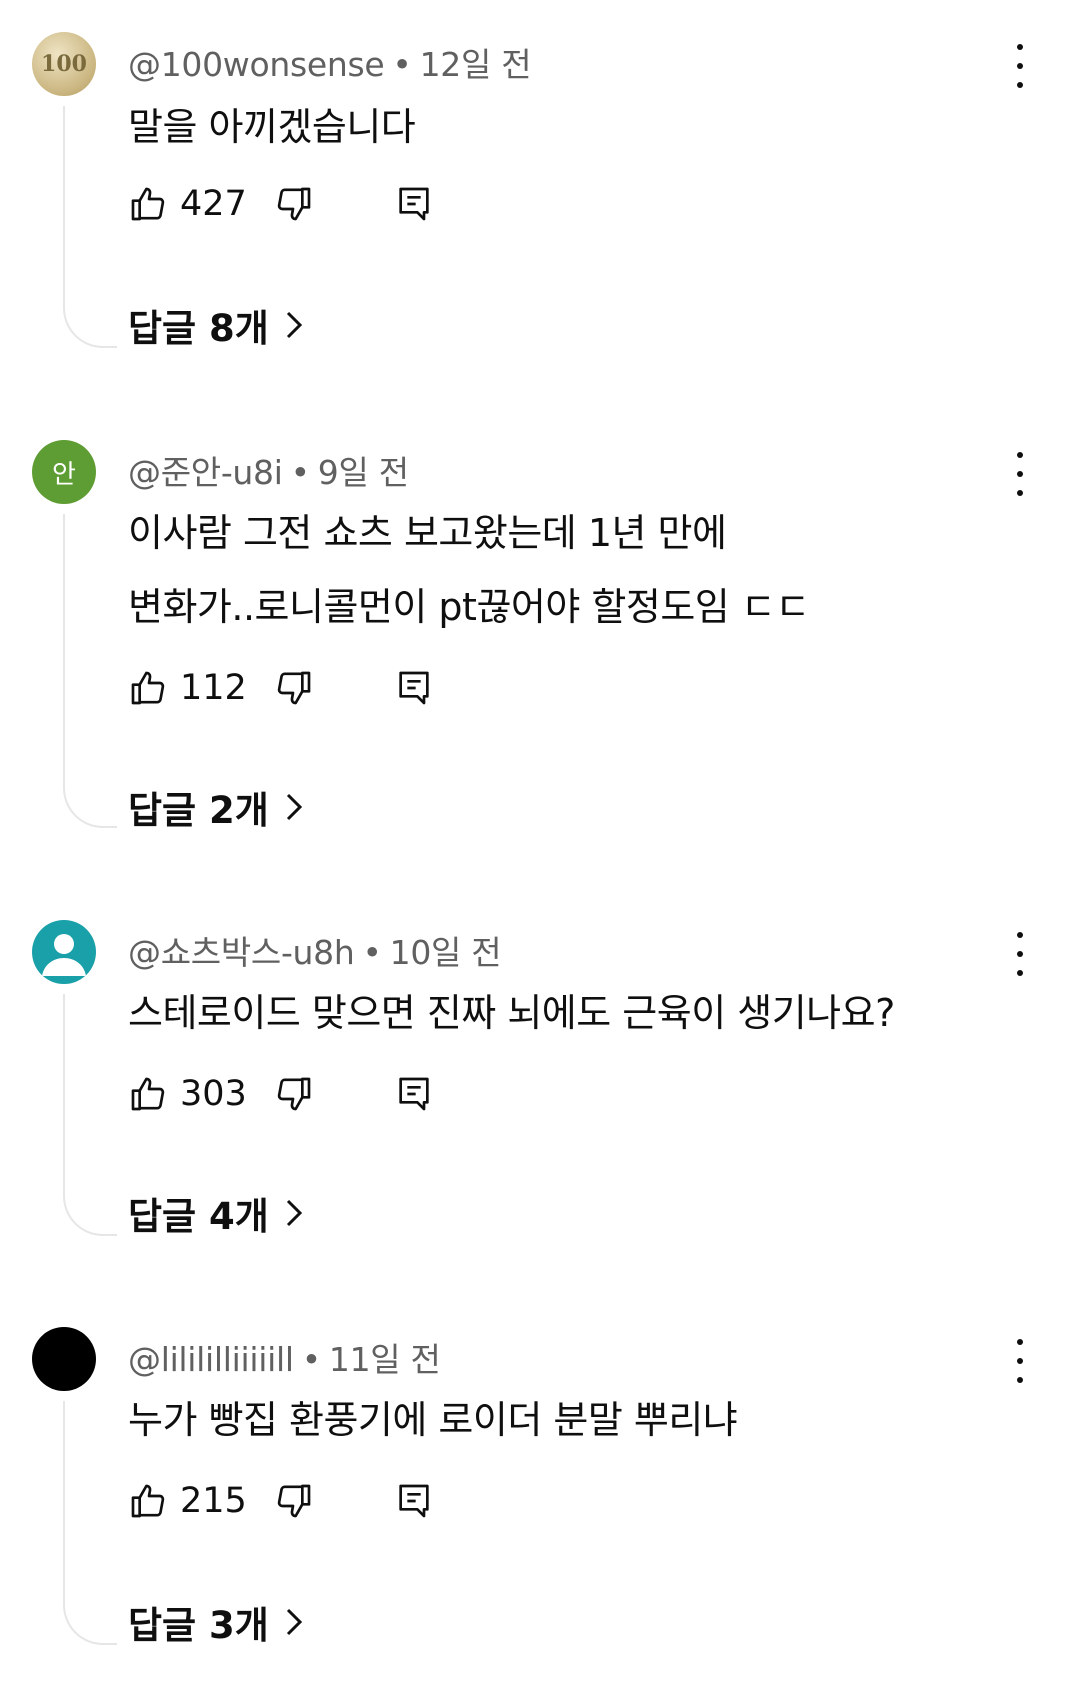 The height and width of the screenshot is (1686, 1080). I want to click on replies-button: 답글 8개, so click(215, 325).